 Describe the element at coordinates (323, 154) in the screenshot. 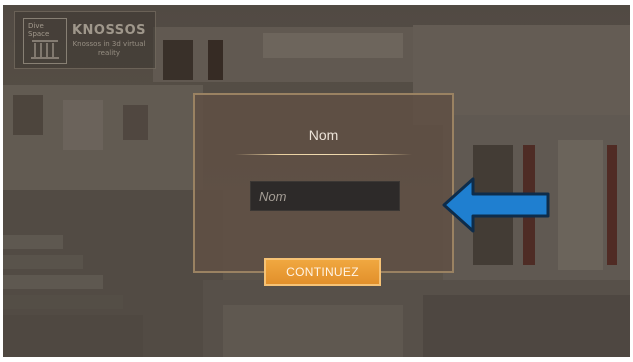

I see `title-divider` at that location.